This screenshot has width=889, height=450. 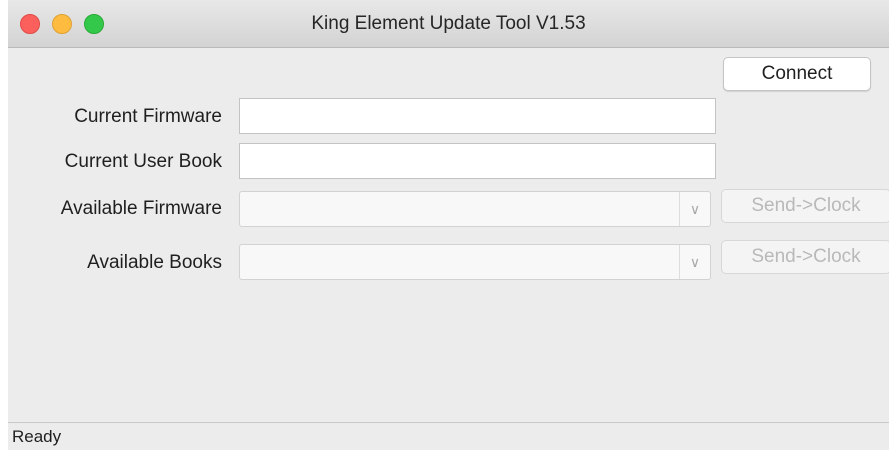 I want to click on connect-button: Connect, so click(x=797, y=74).